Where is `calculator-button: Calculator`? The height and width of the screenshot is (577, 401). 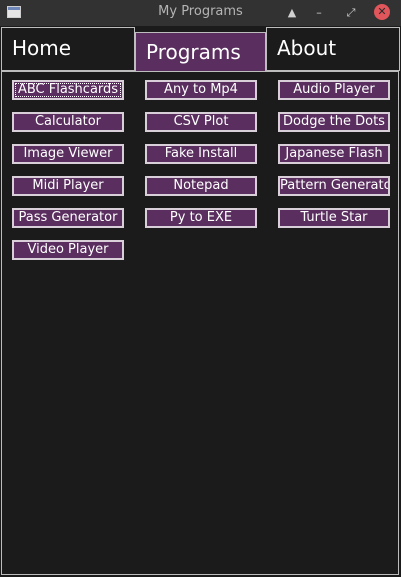
calculator-button: Calculator is located at coordinates (68, 122).